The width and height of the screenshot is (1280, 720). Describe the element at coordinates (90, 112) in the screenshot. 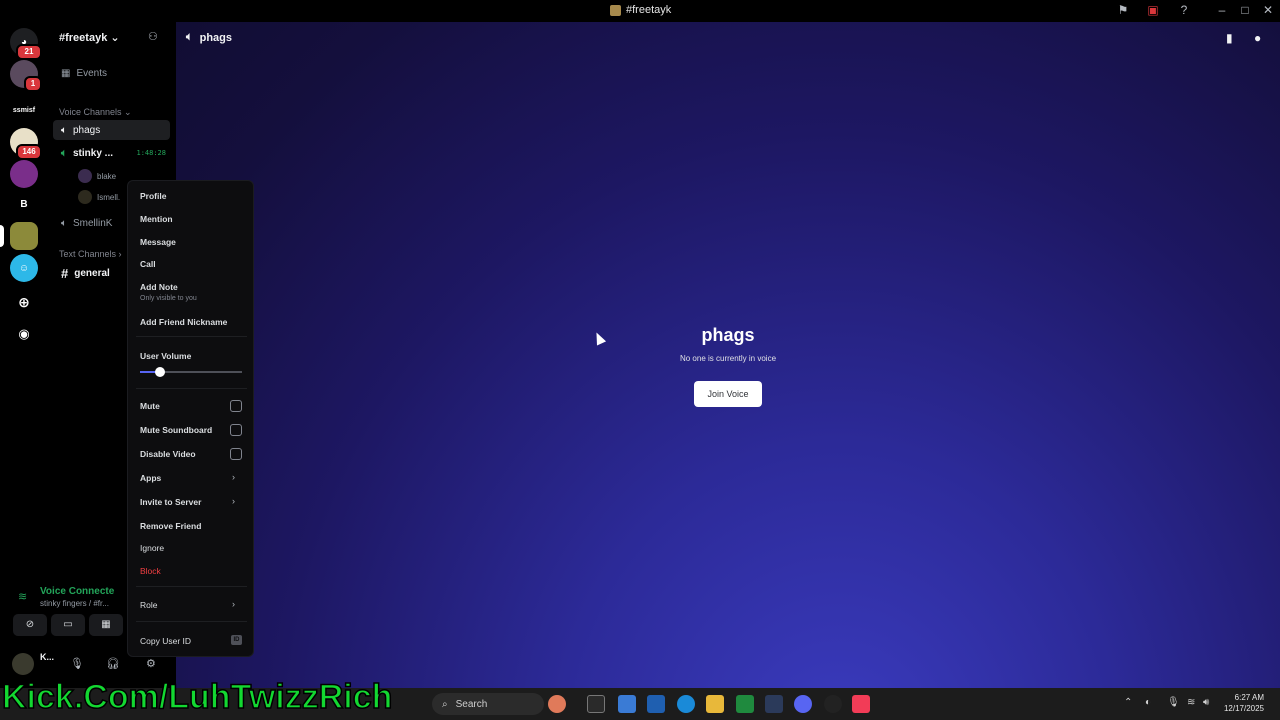

I see `voice-category-label: Voice Channels` at that location.